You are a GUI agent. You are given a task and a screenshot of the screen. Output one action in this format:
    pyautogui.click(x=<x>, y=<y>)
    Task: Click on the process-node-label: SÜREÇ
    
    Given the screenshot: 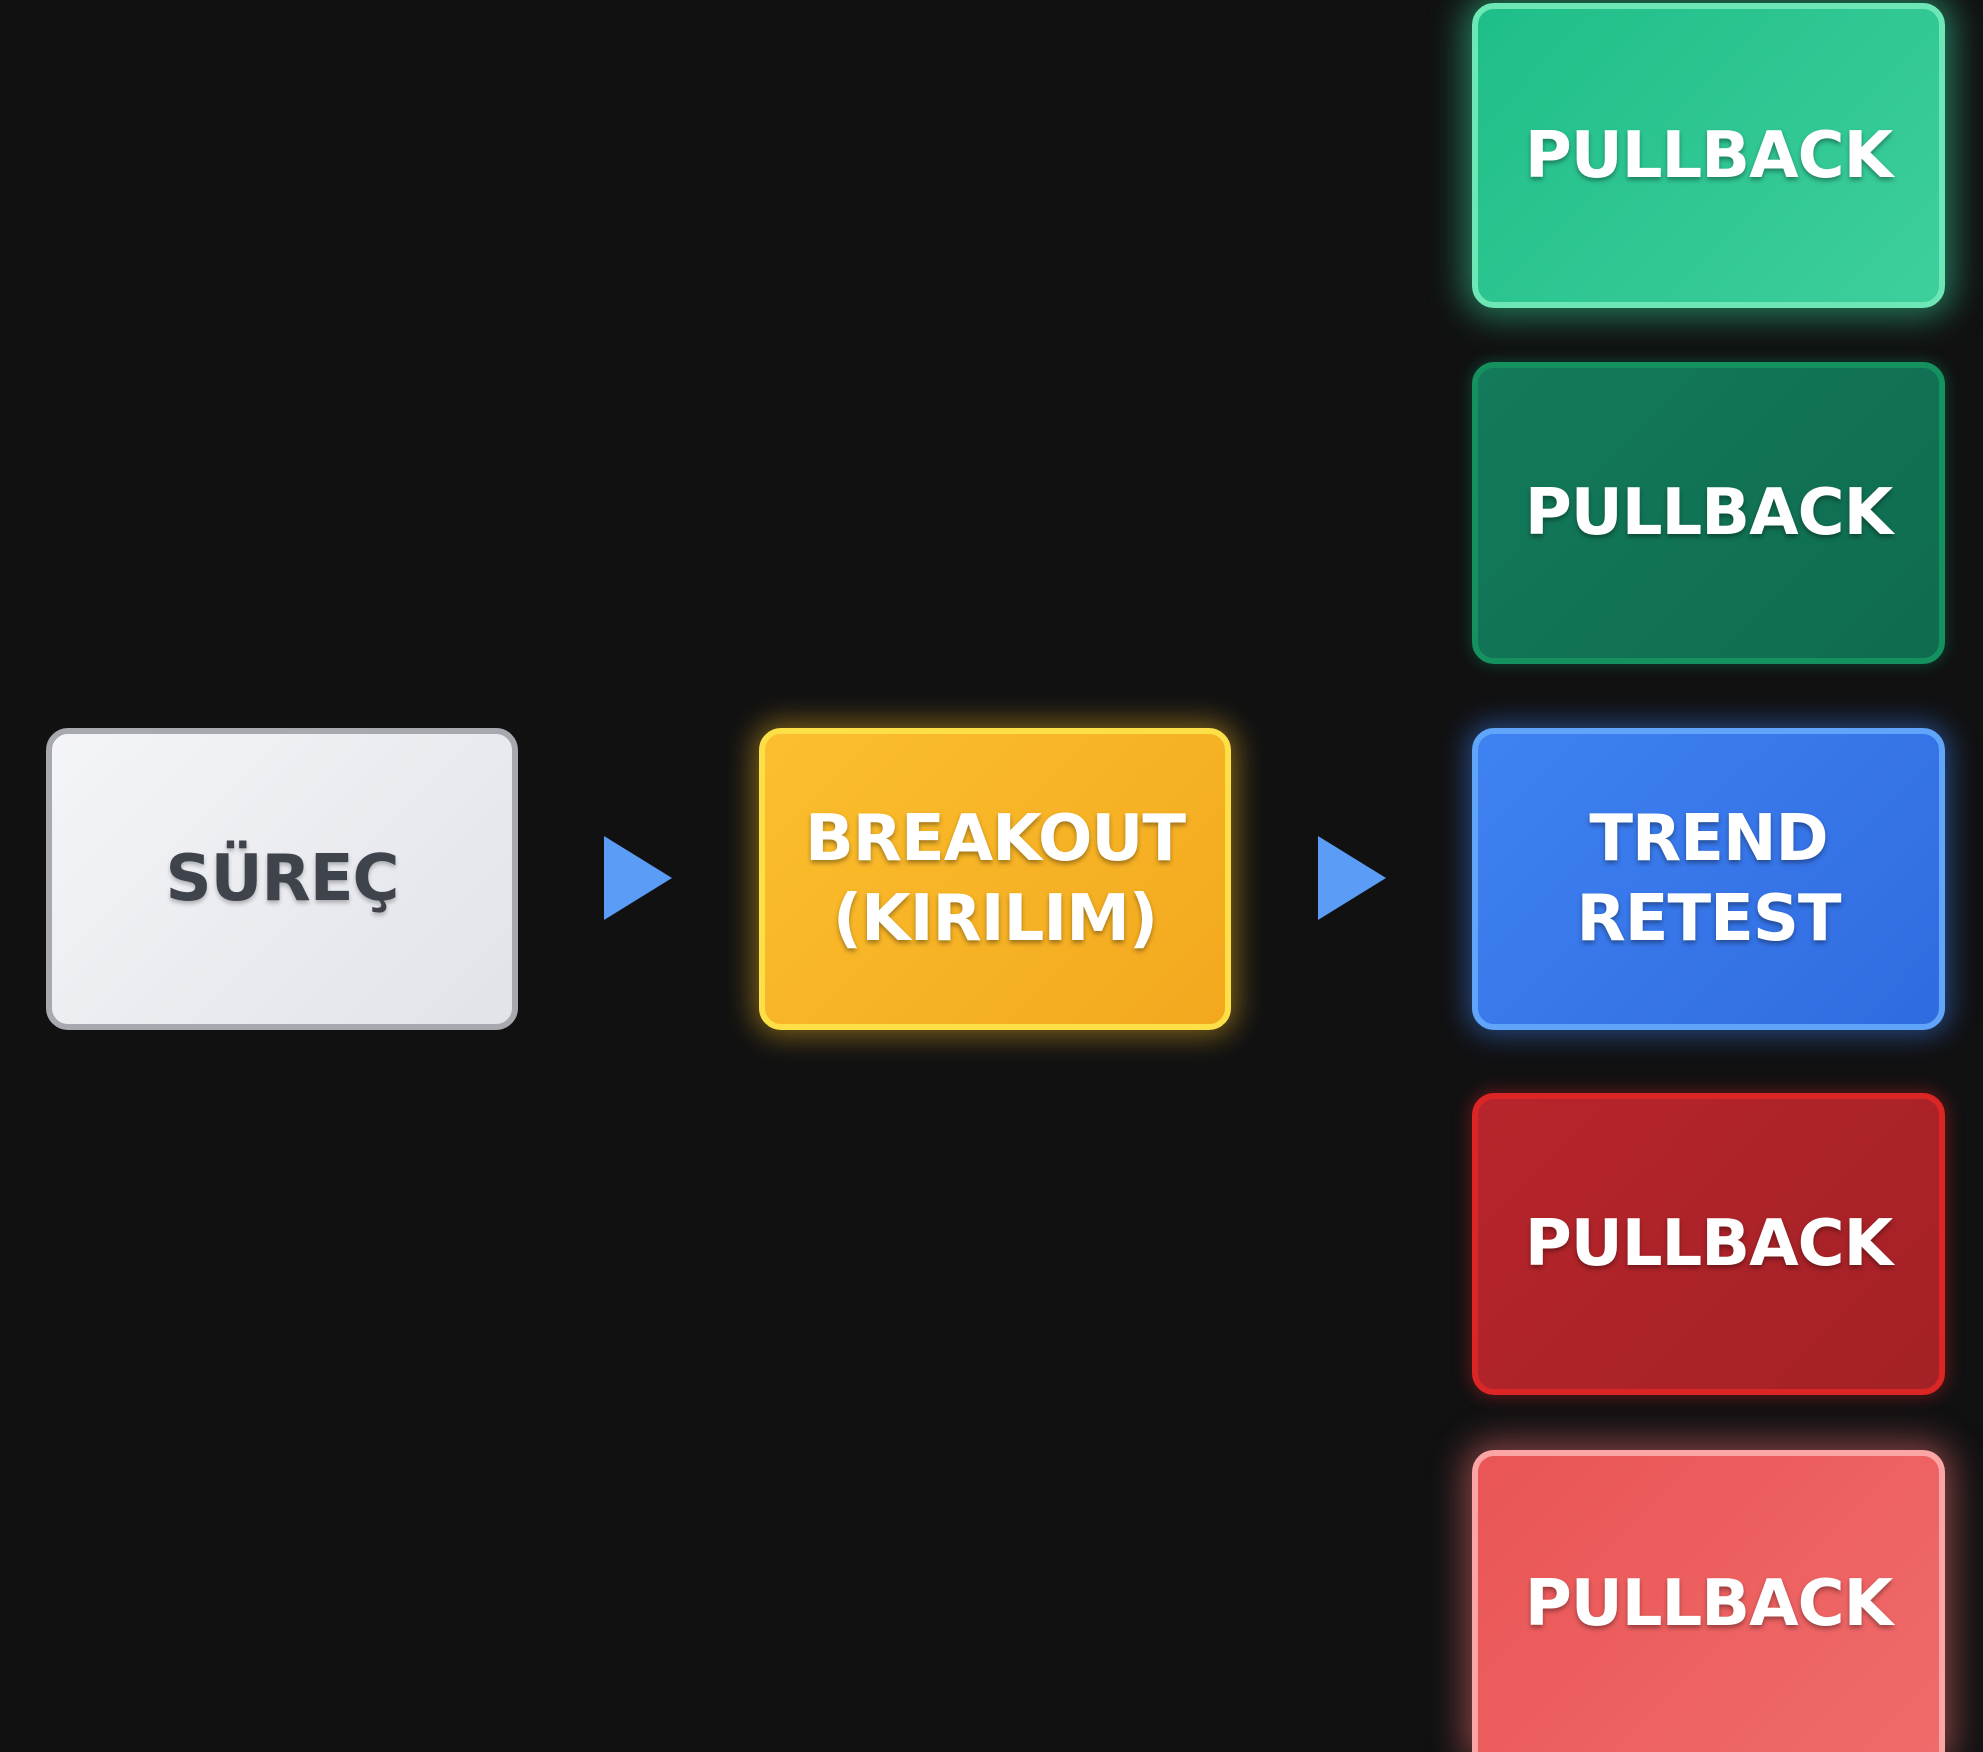 What is the action you would take?
    pyautogui.click(x=282, y=879)
    